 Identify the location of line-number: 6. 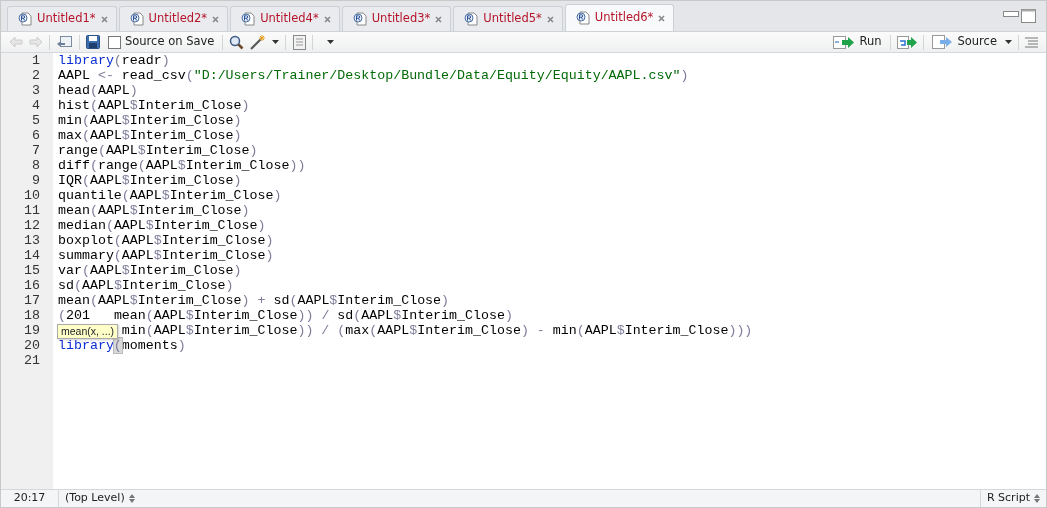
(27, 135).